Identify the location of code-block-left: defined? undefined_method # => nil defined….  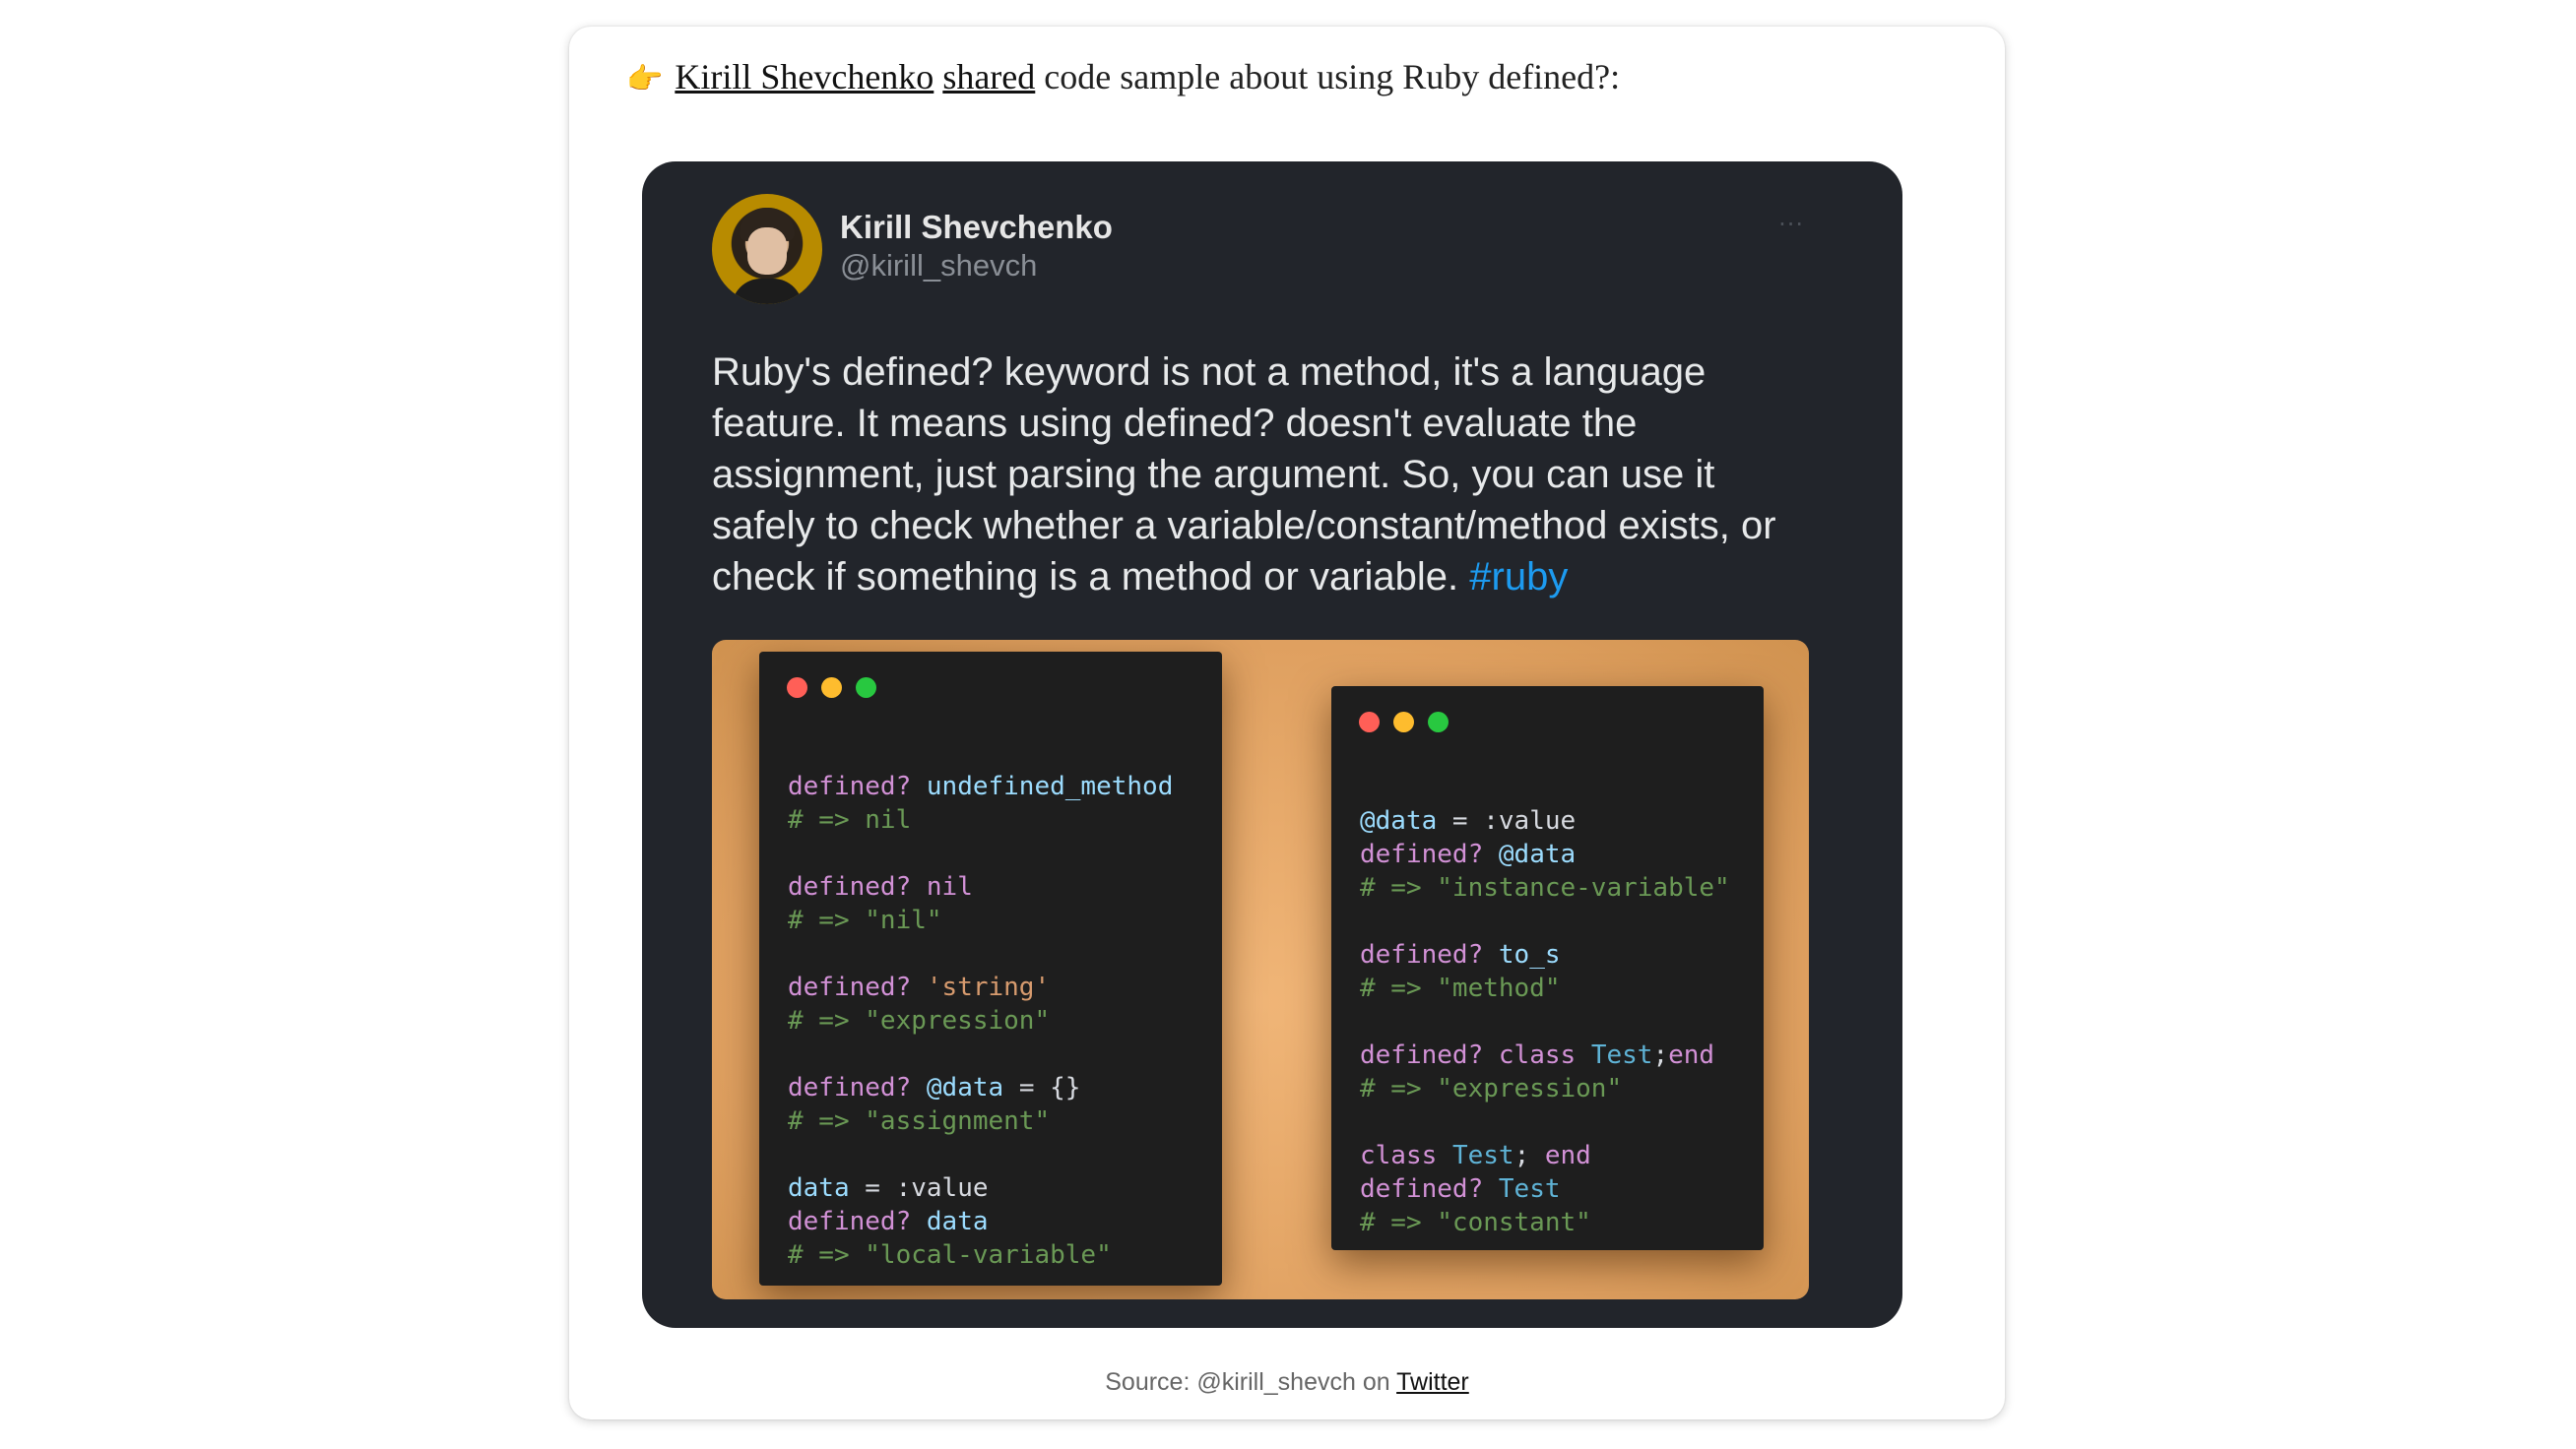
(980, 1017).